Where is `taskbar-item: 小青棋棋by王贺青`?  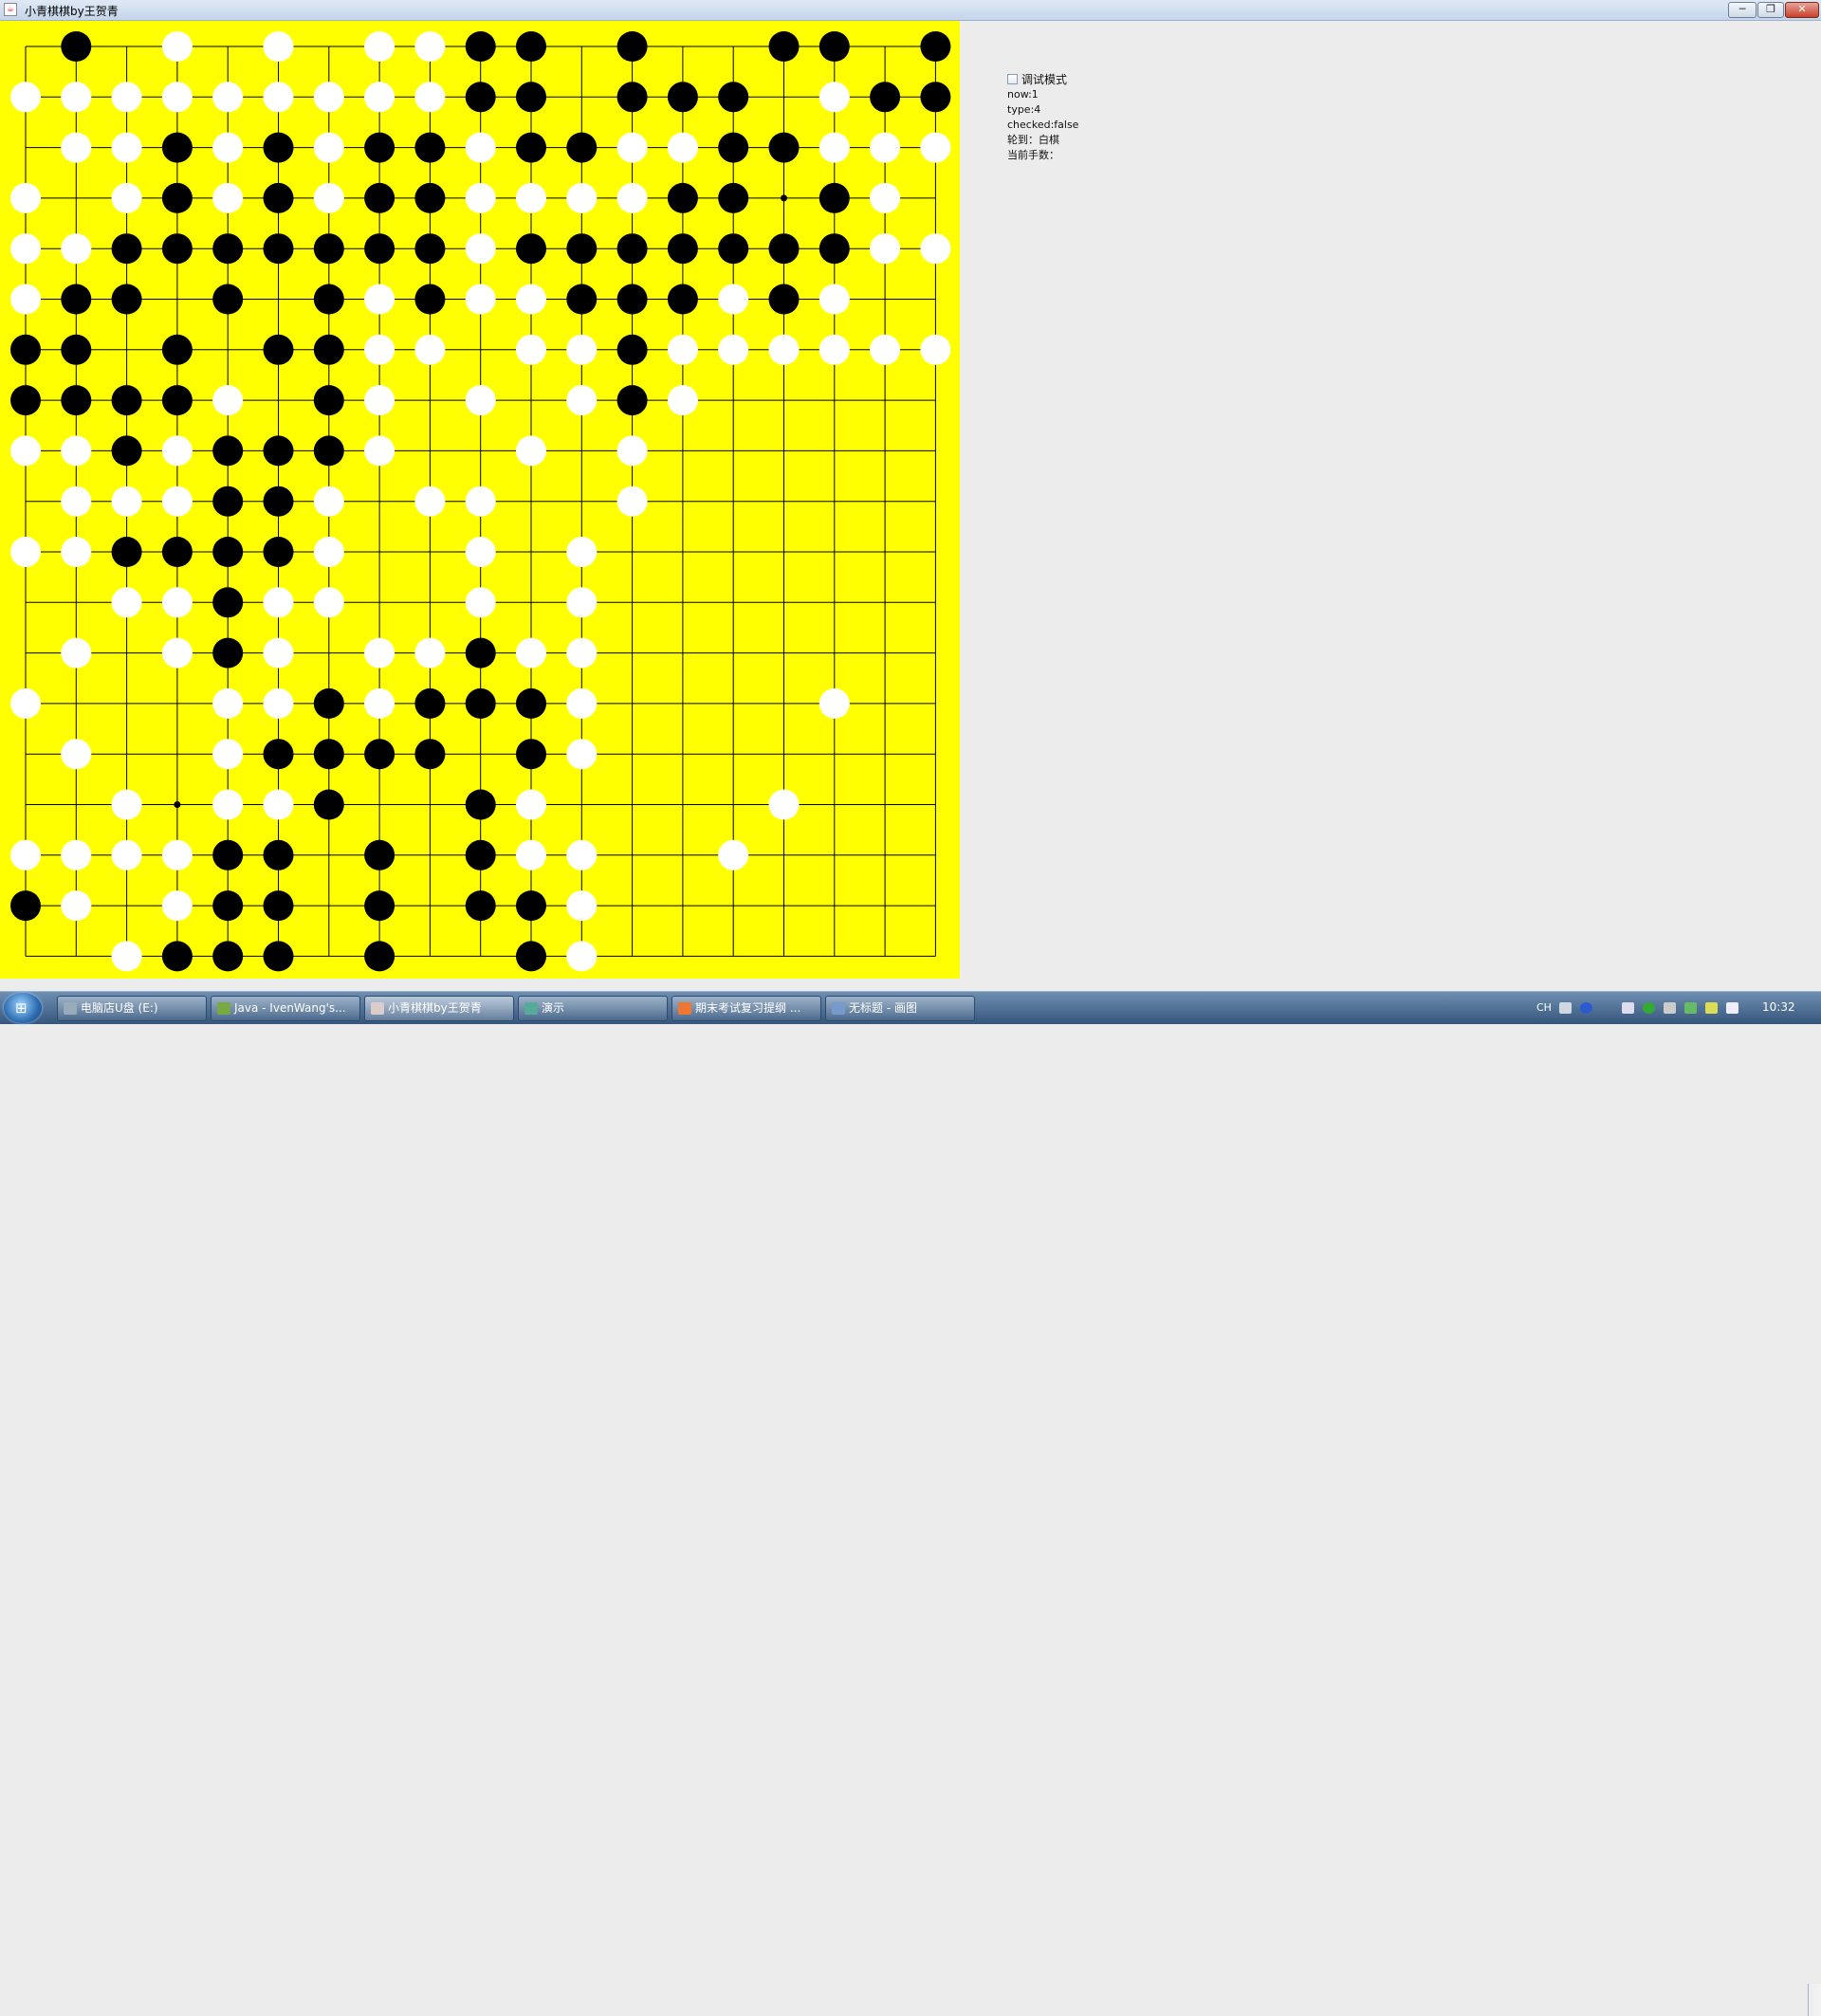 taskbar-item: 小青棋棋by王贺青 is located at coordinates (439, 1008).